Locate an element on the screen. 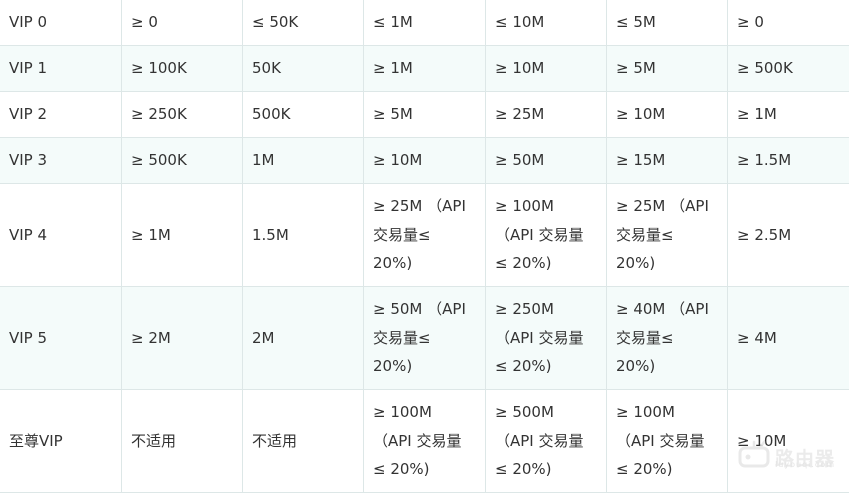  table-cell: ≤ 1M is located at coordinates (424, 23).